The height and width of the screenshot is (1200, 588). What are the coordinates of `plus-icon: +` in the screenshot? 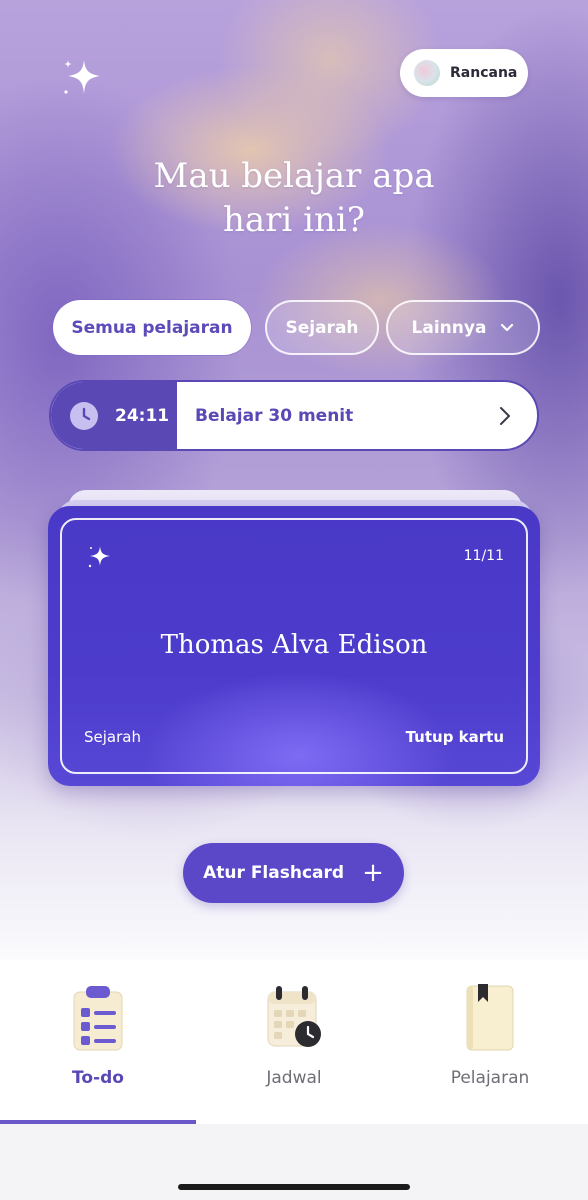 It's located at (373, 873).